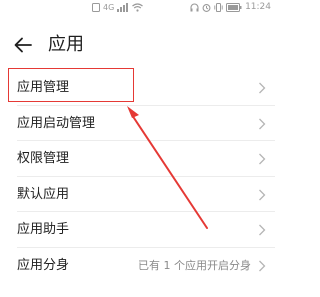 This screenshot has height=297, width=320. Describe the element at coordinates (194, 265) in the screenshot. I see `list-item-value: 已有 1 个应用开启分身` at that location.